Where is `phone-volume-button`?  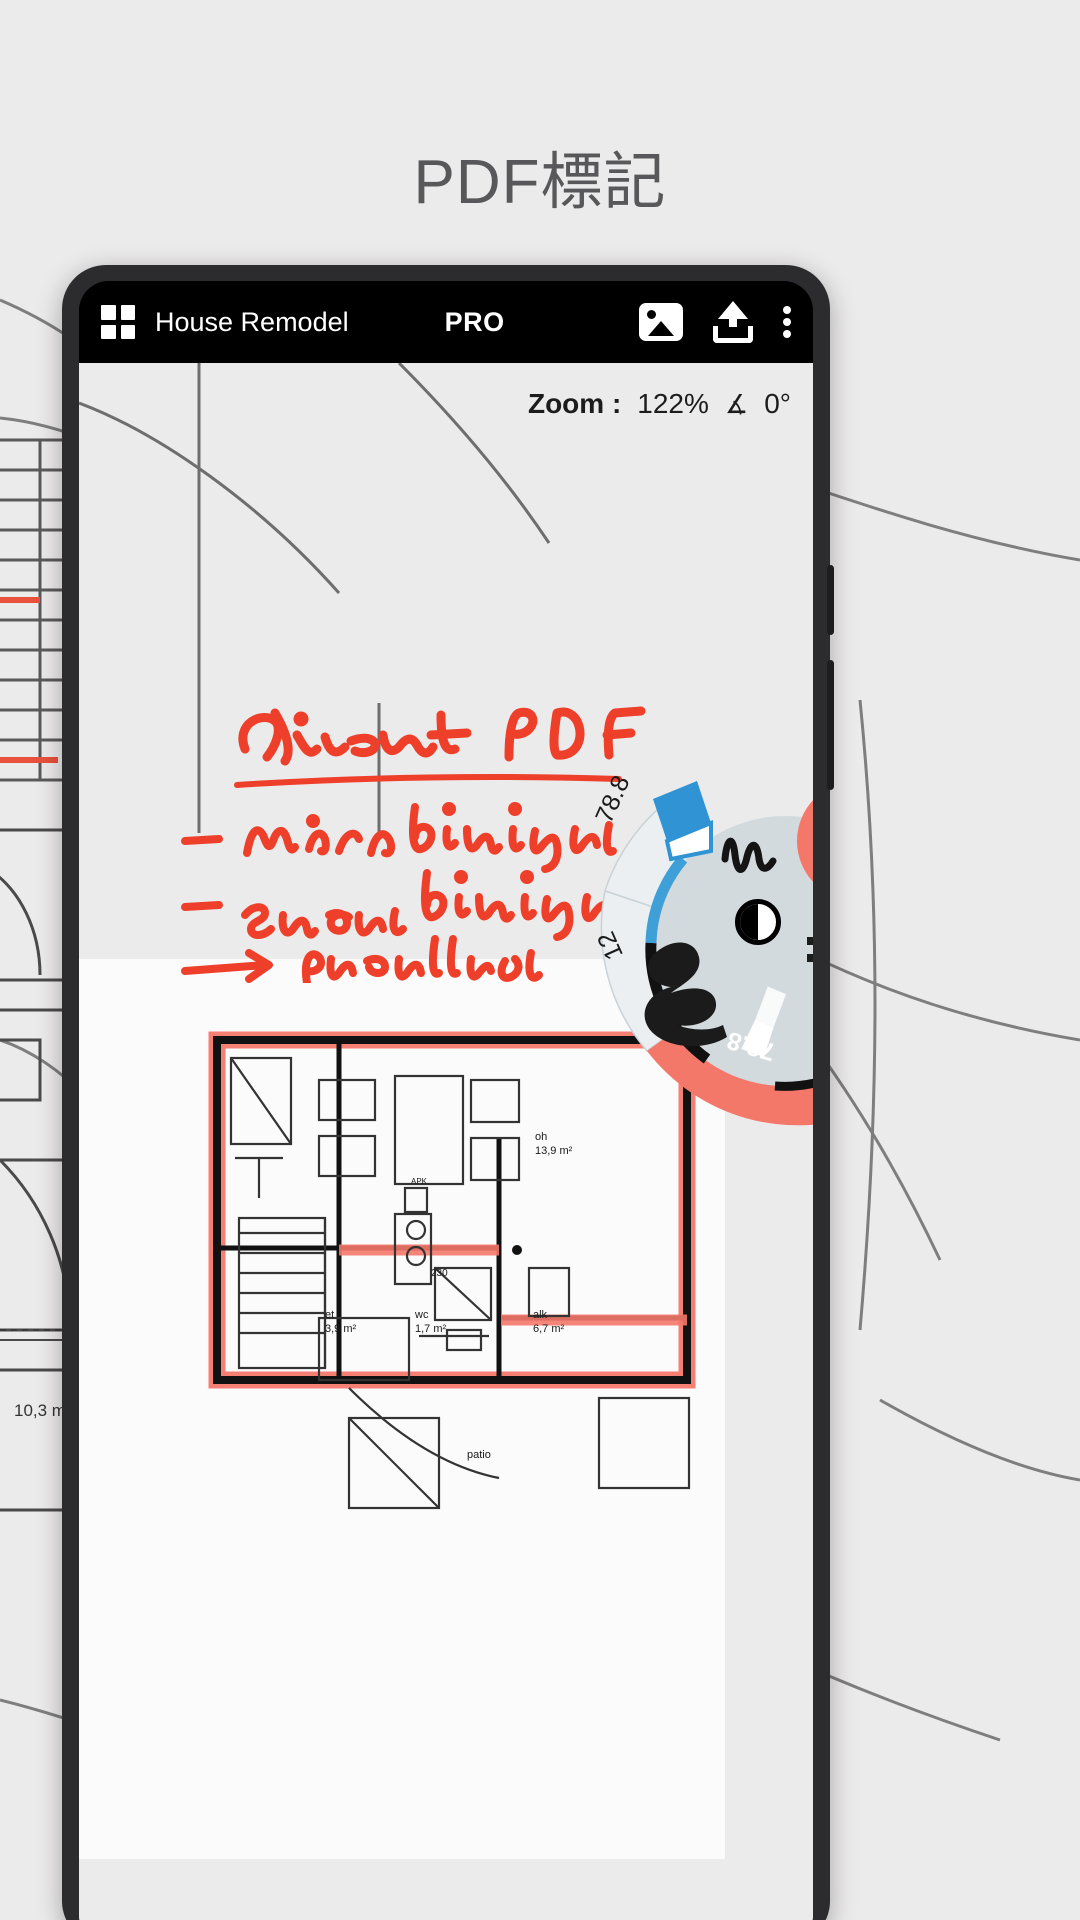 phone-volume-button is located at coordinates (830, 725).